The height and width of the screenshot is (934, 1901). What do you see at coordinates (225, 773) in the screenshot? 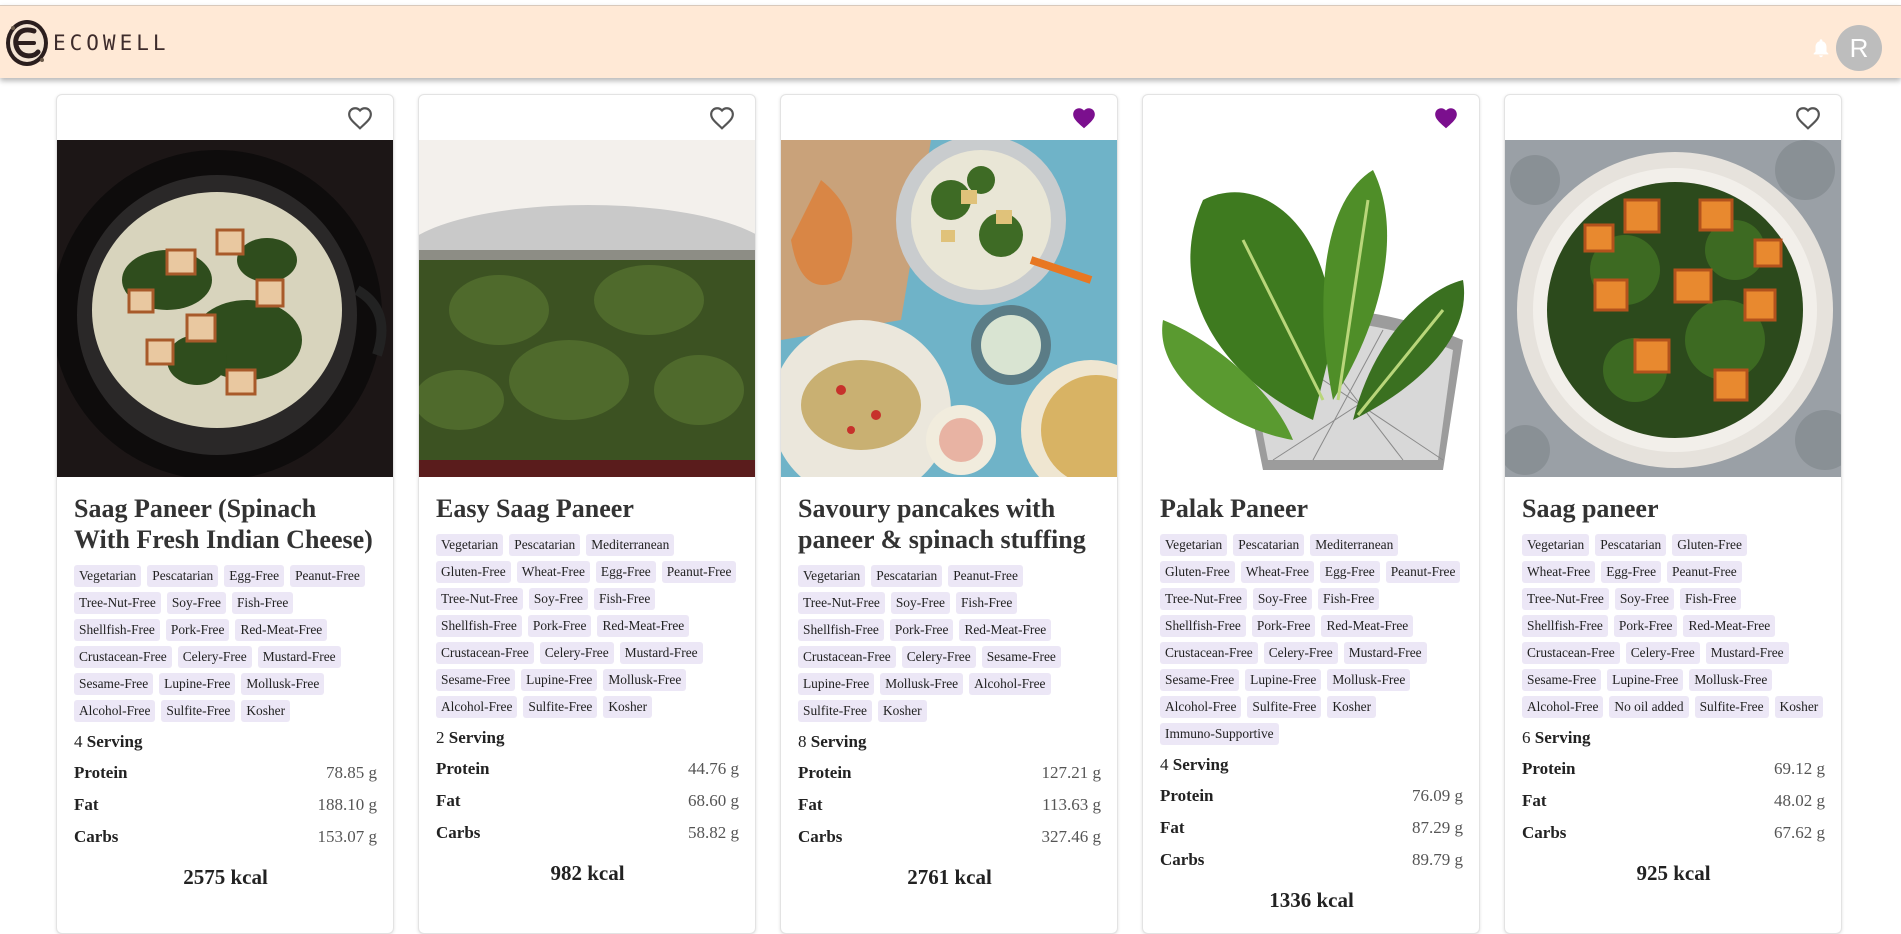
I see `protein-row: Protein 78.85 g` at bounding box center [225, 773].